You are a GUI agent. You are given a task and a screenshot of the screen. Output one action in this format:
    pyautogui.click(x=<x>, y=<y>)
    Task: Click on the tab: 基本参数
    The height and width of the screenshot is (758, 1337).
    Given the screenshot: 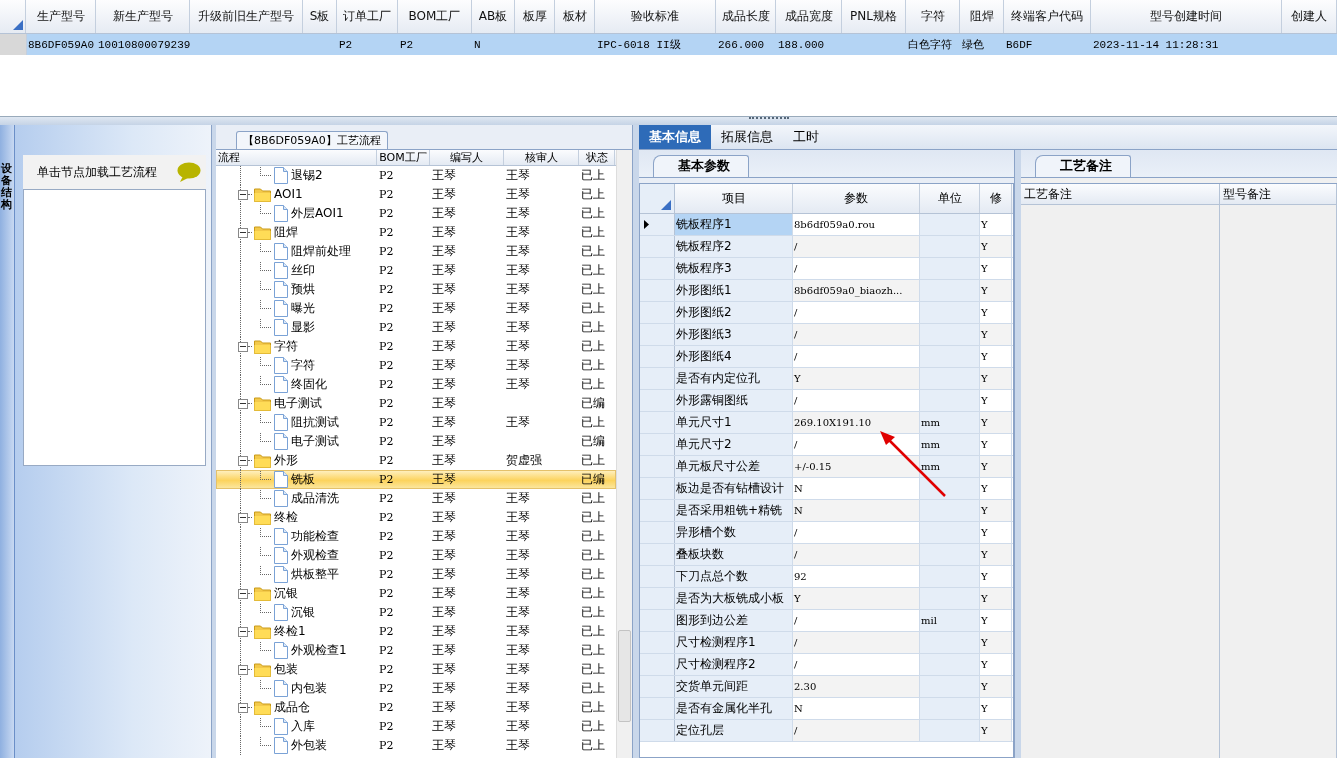 What is the action you would take?
    pyautogui.click(x=701, y=166)
    